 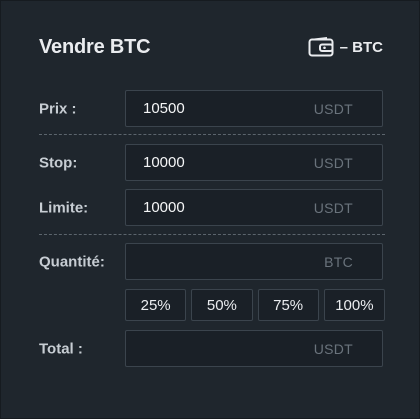 I want to click on stop-row: Stop: 10000 USDT, so click(x=212, y=162).